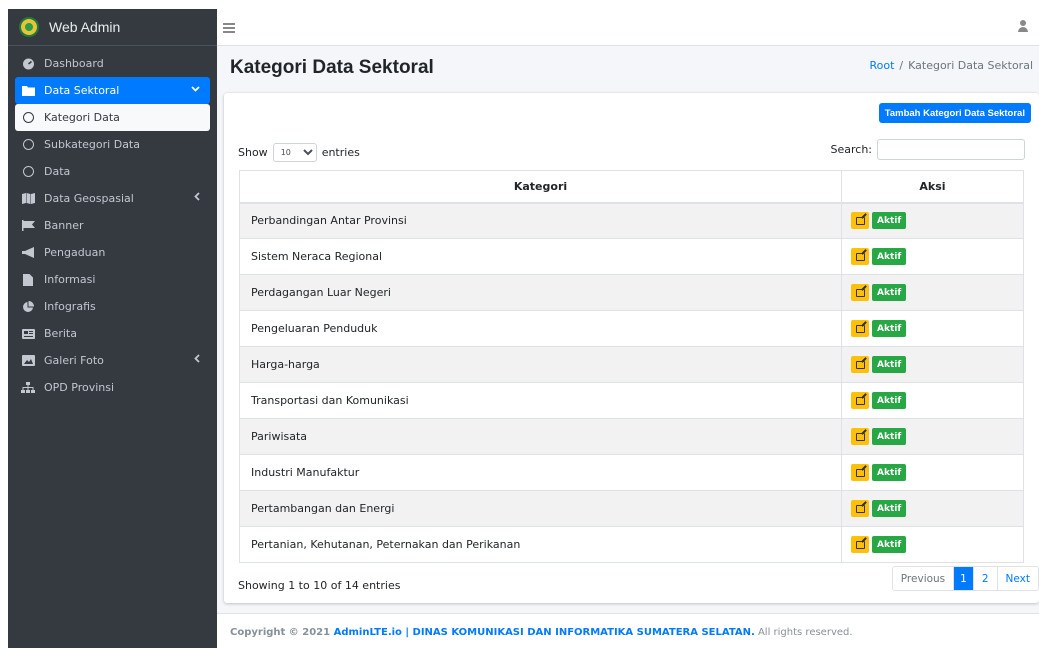  Describe the element at coordinates (28, 388) in the screenshot. I see `sitemap-icon` at that location.